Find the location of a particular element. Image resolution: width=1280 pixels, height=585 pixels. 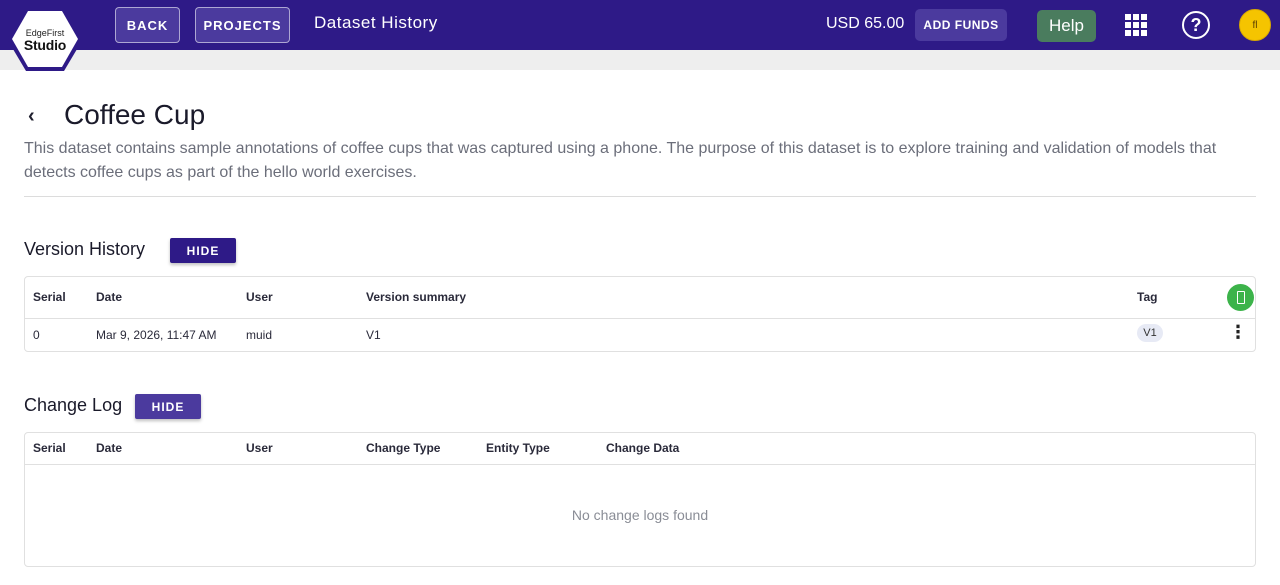

edgefirst-studio-logo: EdgeFirst Studio is located at coordinates (45, 39).